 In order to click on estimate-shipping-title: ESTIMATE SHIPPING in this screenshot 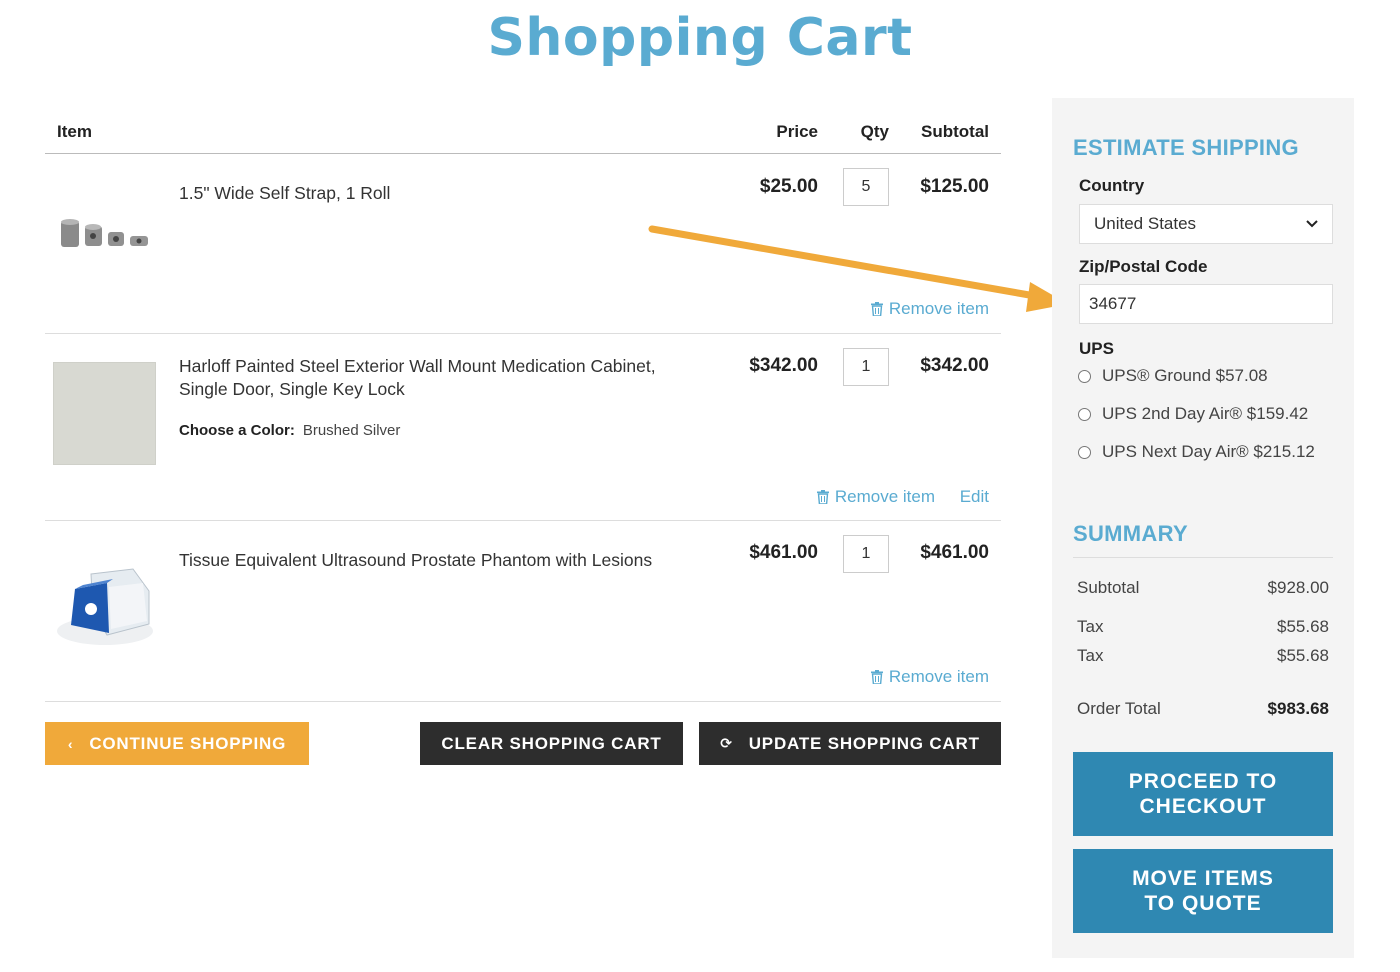, I will do `click(1186, 147)`.